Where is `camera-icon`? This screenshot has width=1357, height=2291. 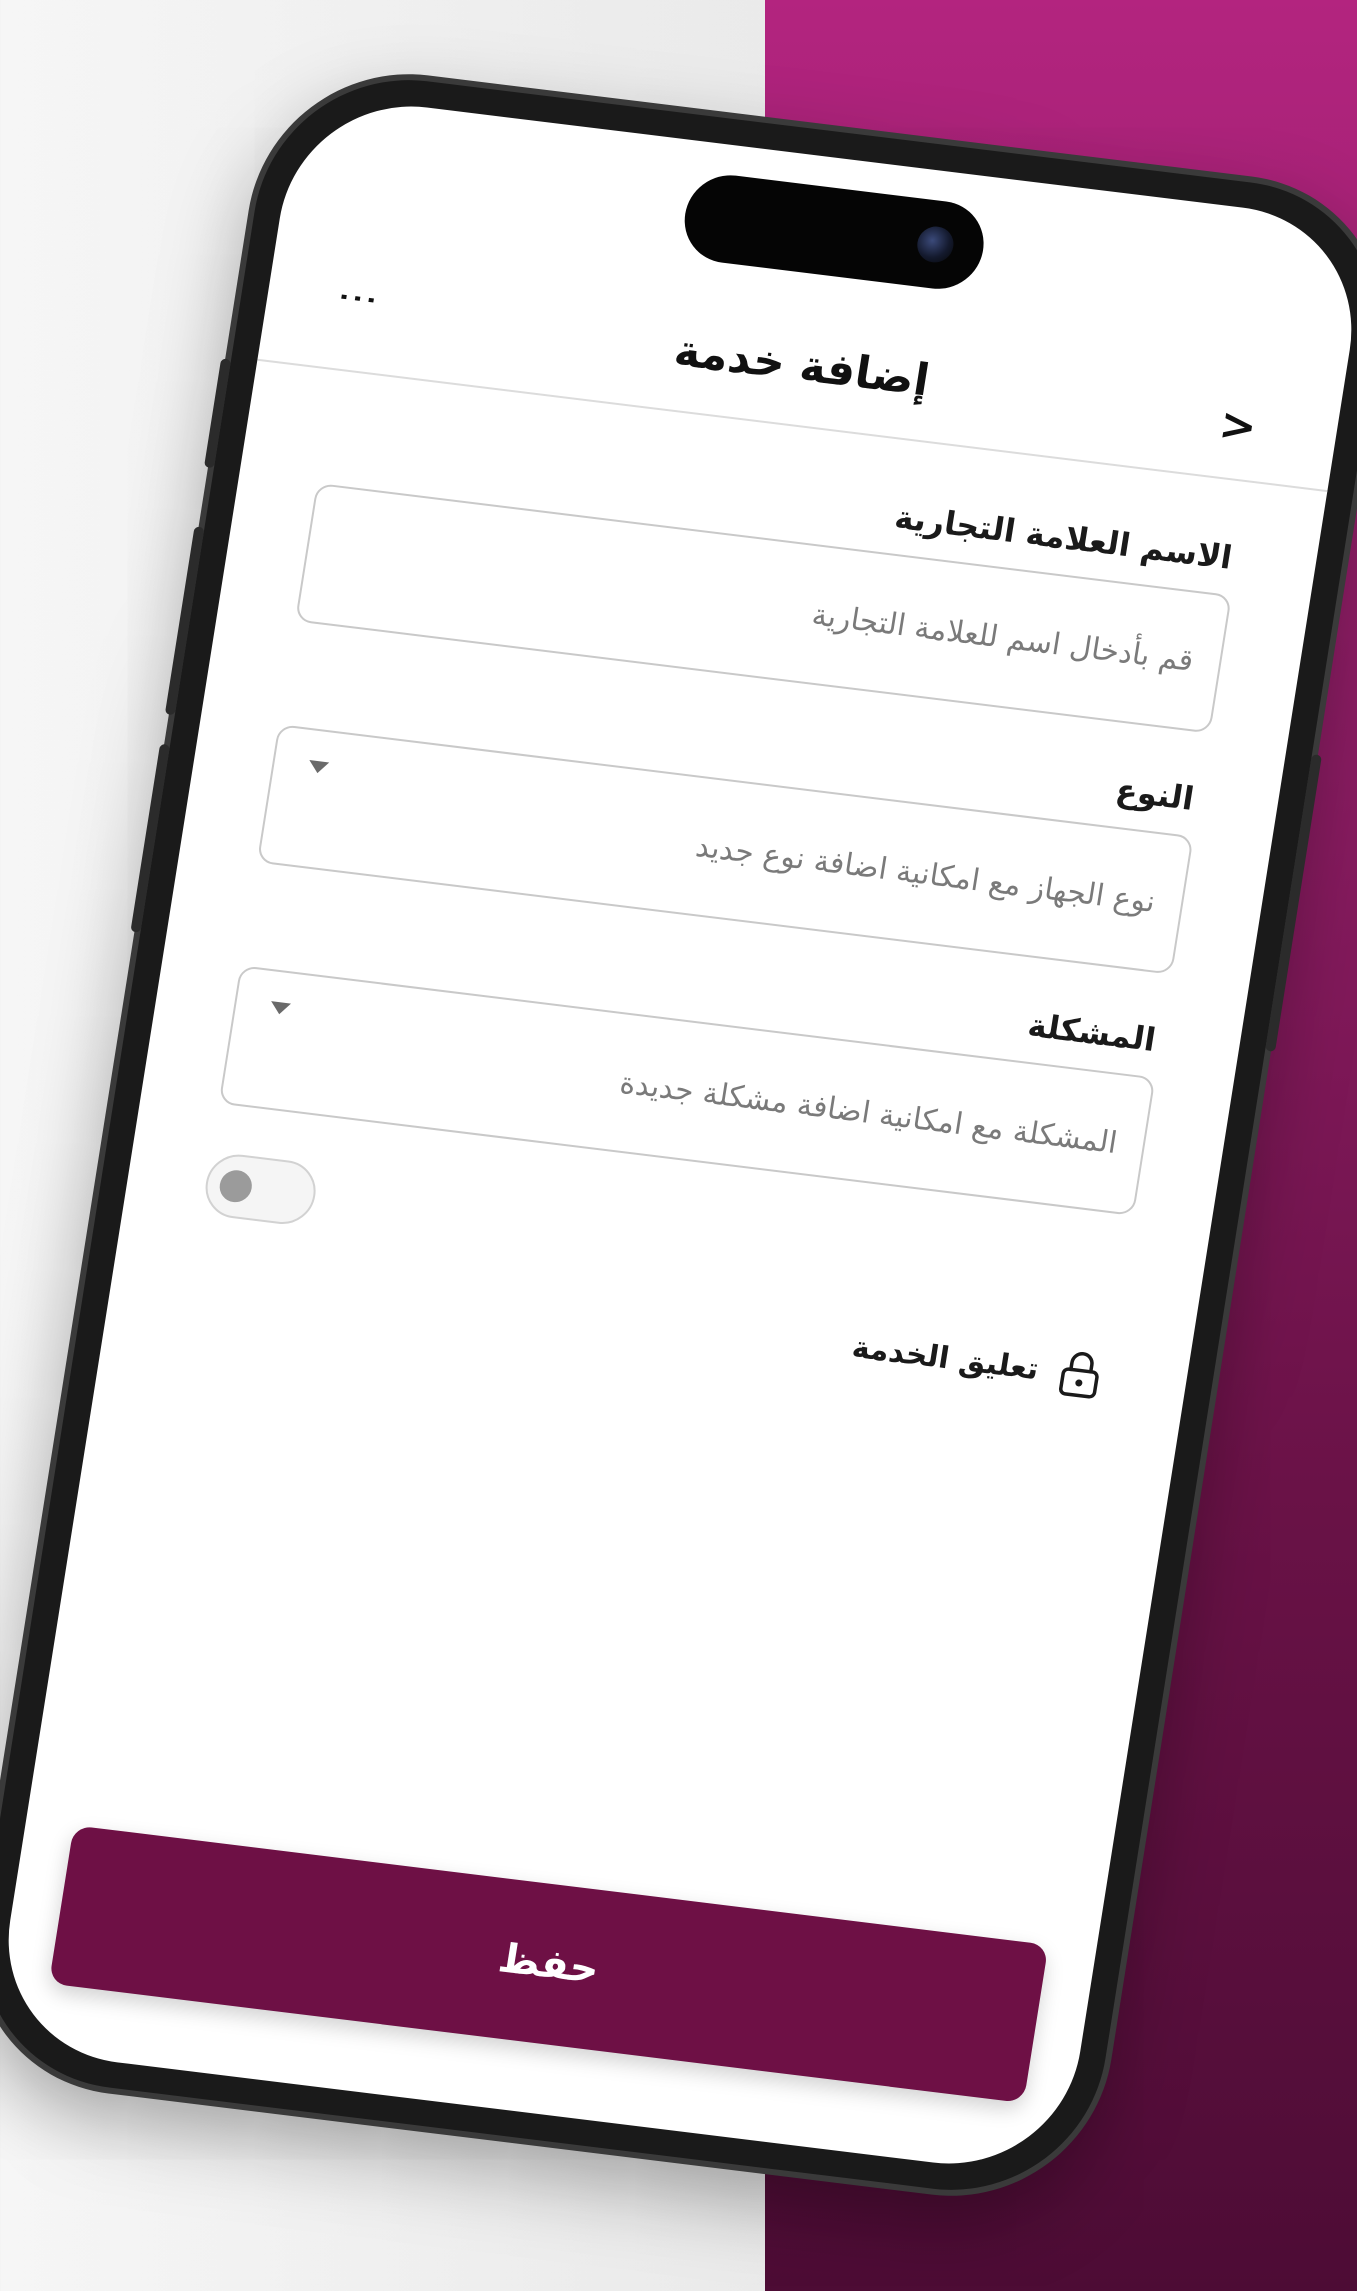
camera-icon is located at coordinates (935, 244).